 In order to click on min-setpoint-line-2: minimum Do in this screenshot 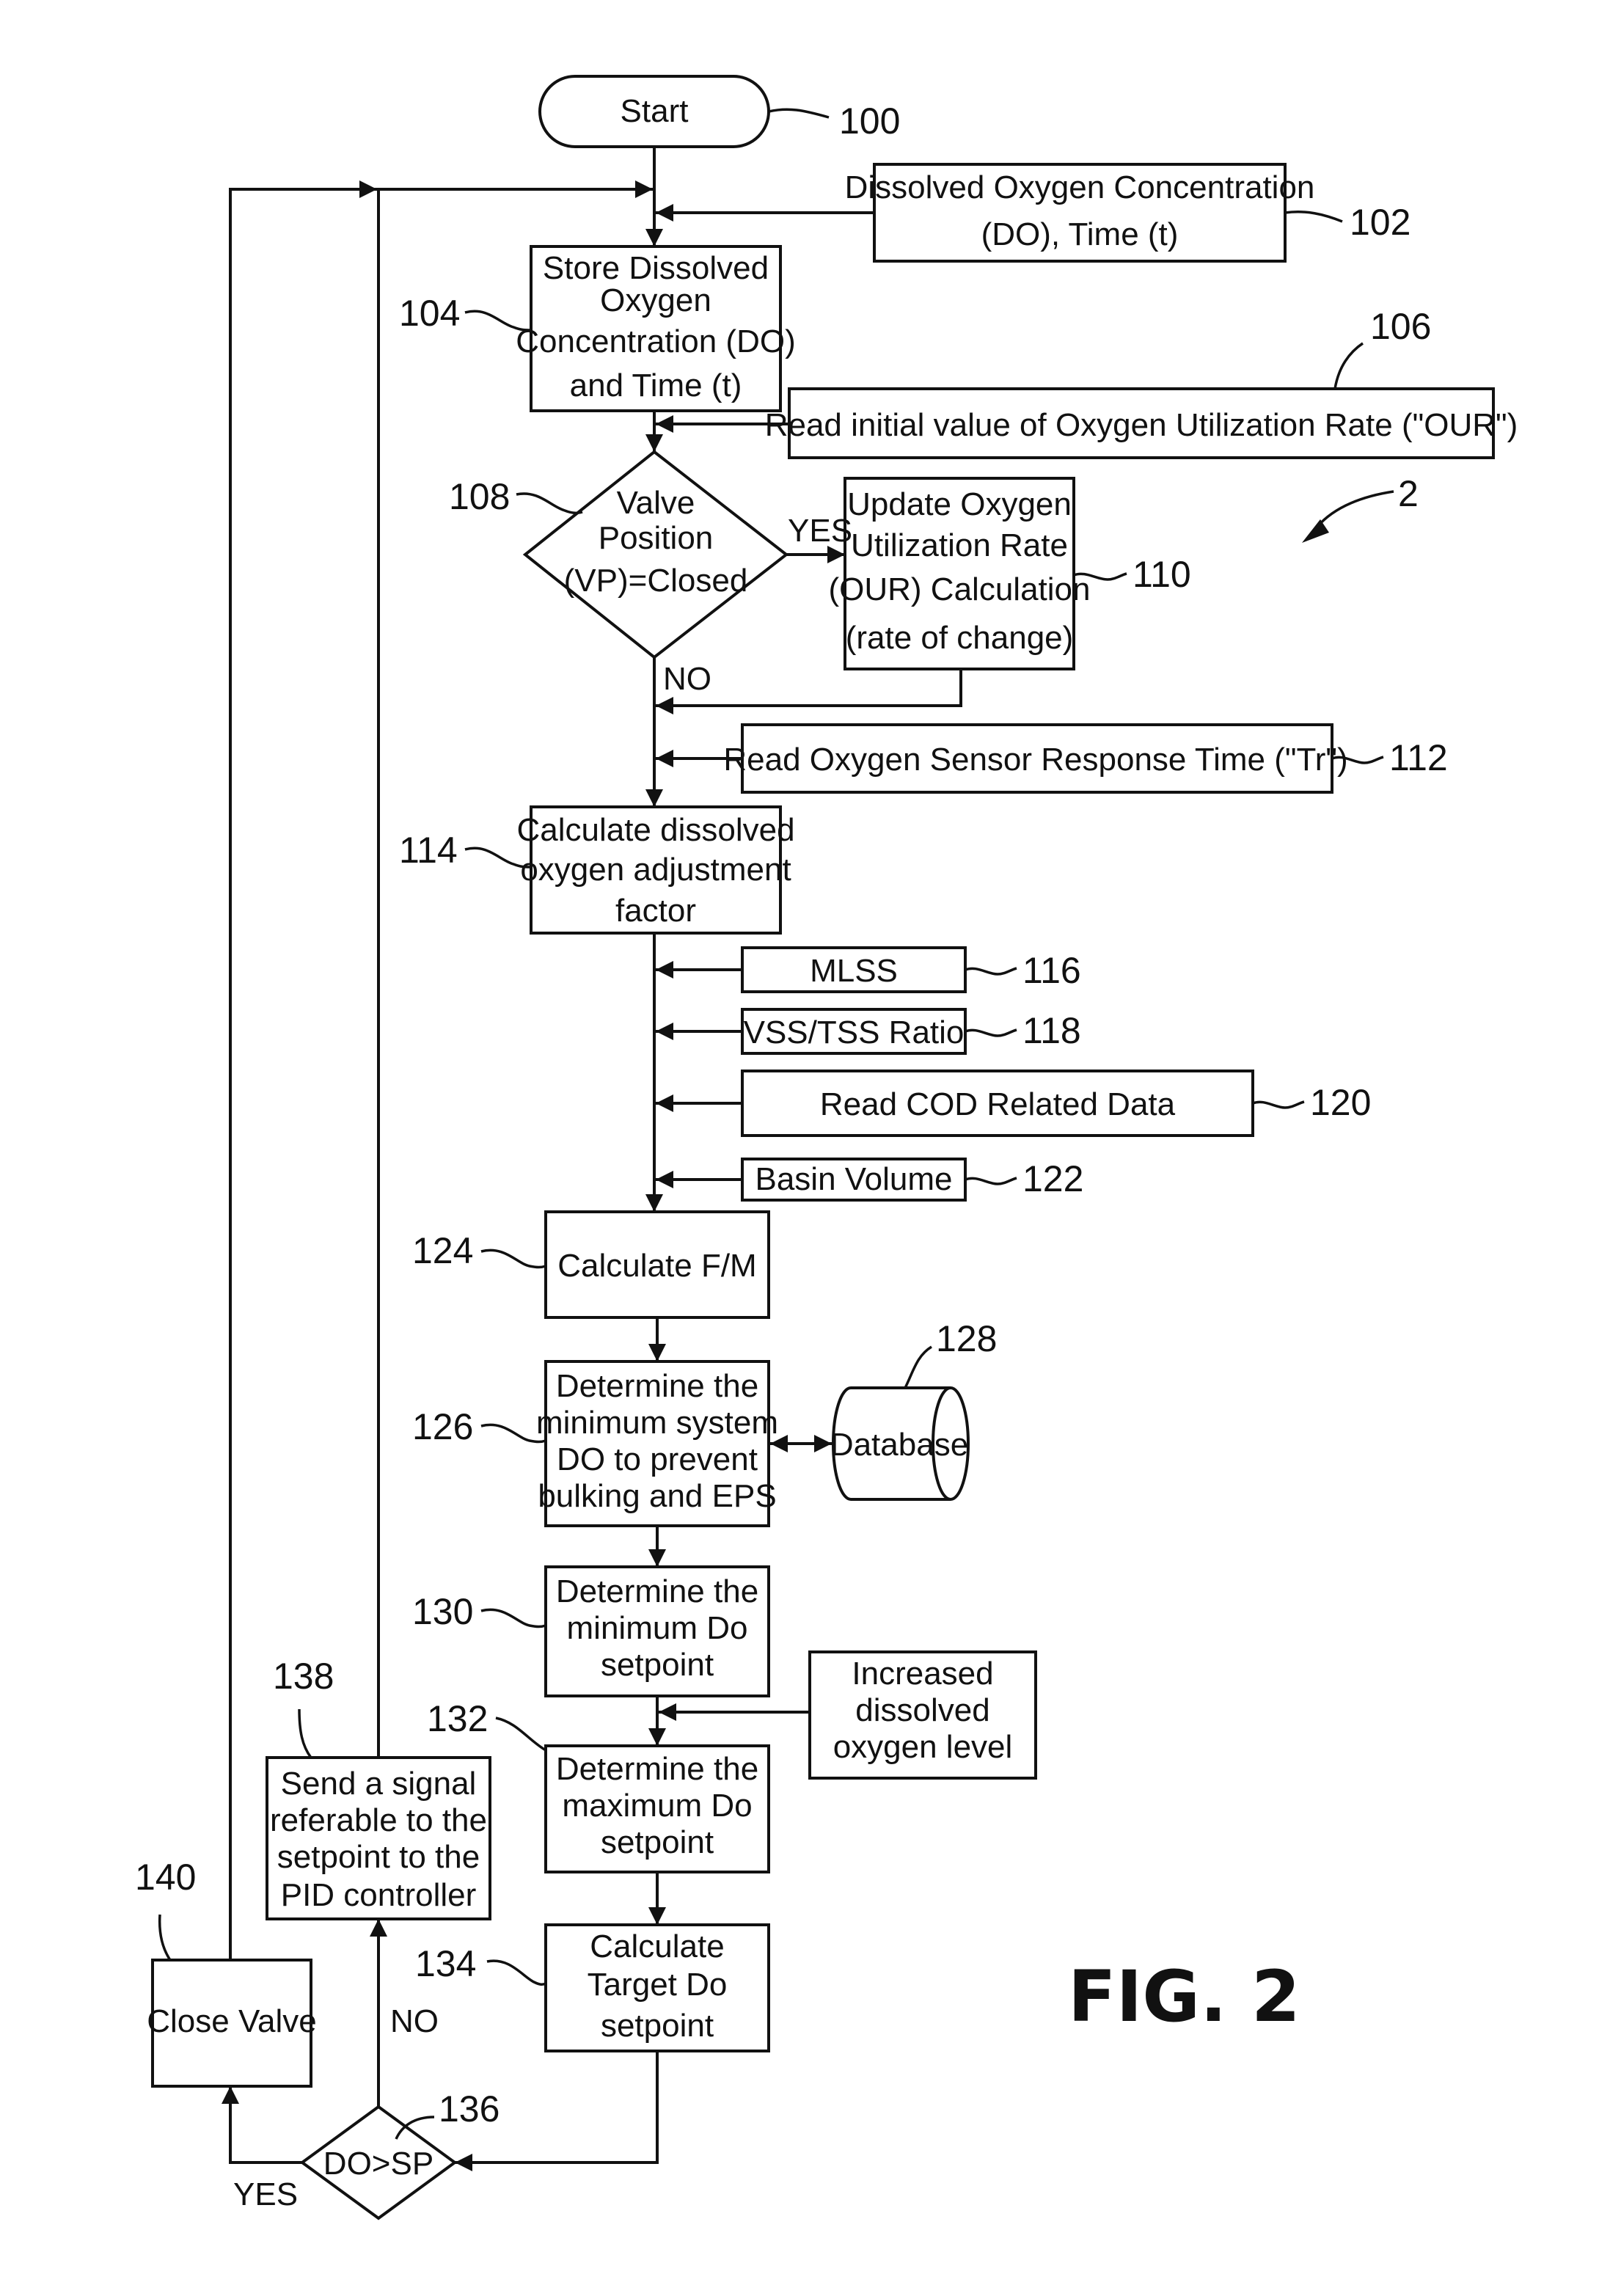, I will do `click(658, 1628)`.